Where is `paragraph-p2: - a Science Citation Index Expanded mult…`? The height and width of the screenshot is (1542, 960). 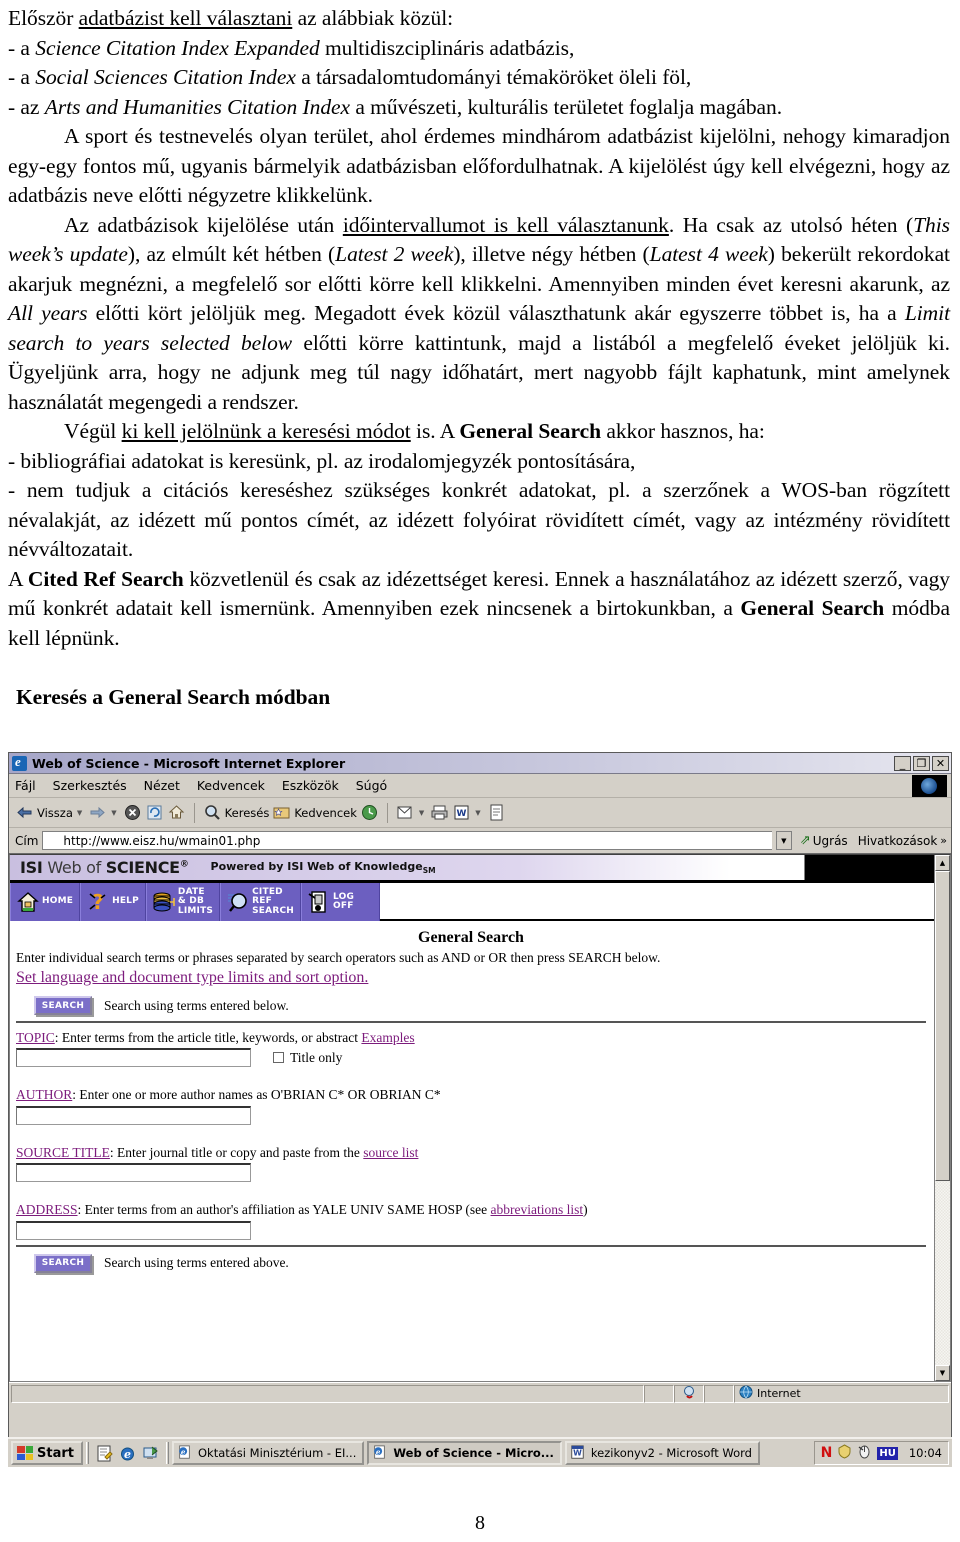 paragraph-p2: - a Science Citation Index Expanded mult… is located at coordinates (479, 49).